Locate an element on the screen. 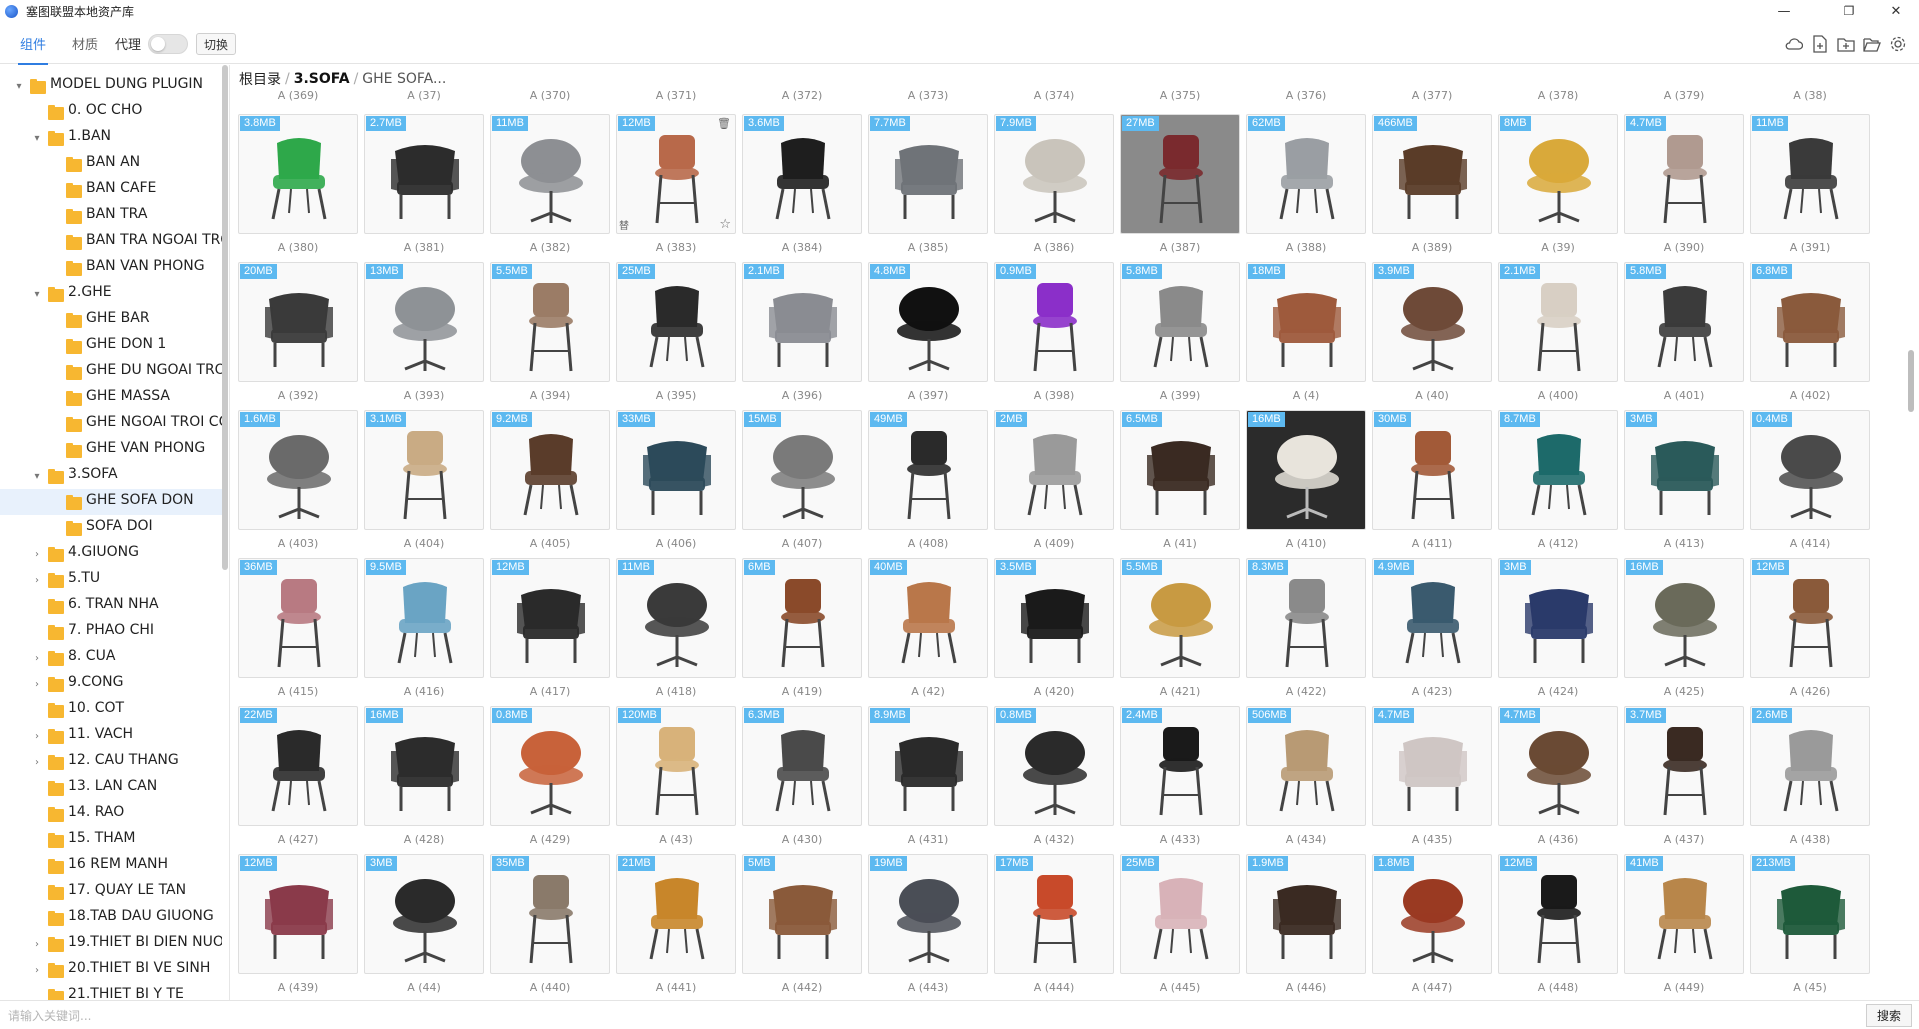  sidebar-item: GHE DU NGOAI TRO is located at coordinates (111, 372).